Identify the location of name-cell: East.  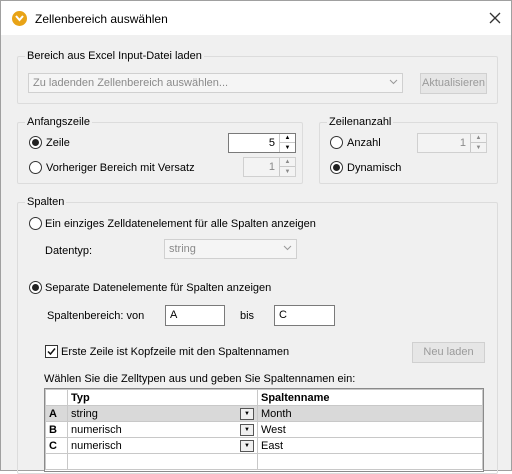
(370, 445).